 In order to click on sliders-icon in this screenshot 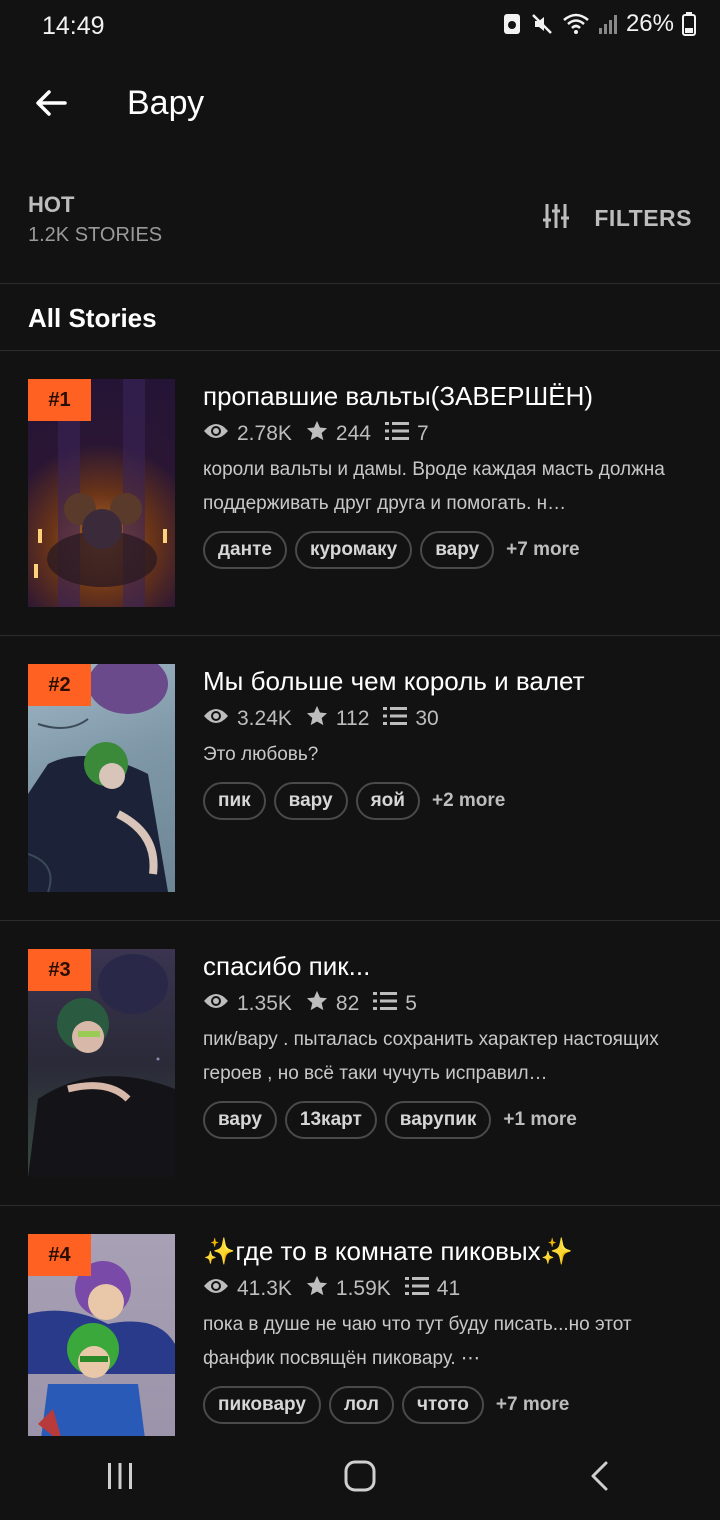, I will do `click(556, 218)`.